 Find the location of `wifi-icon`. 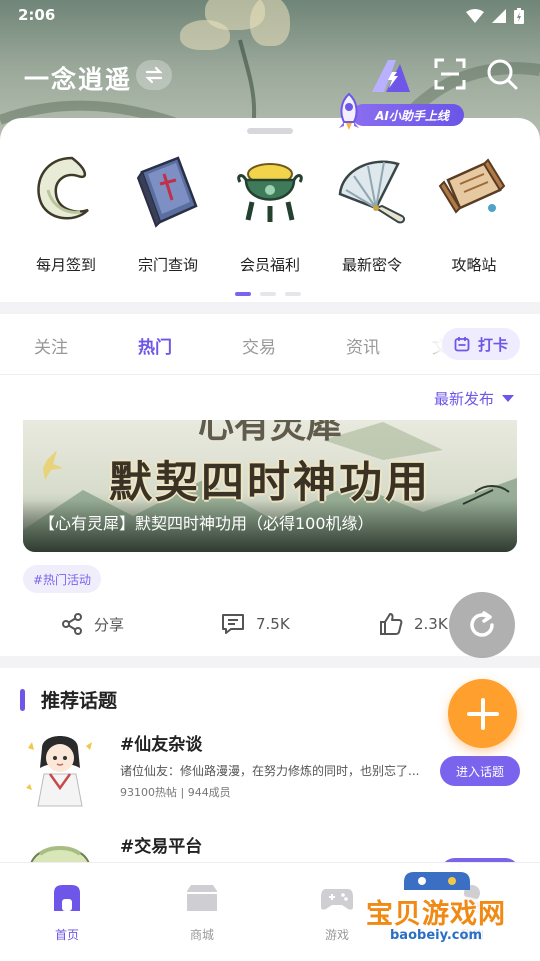

wifi-icon is located at coordinates (475, 16).